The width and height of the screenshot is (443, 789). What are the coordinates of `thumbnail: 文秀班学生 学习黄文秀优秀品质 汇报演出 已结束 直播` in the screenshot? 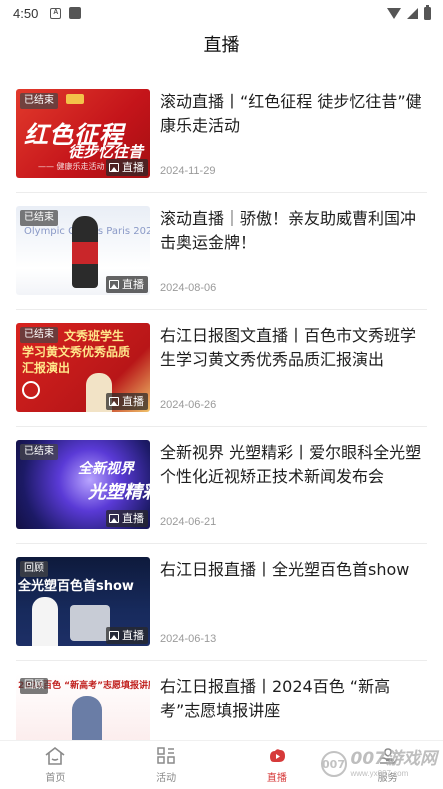 It's located at (83, 367).